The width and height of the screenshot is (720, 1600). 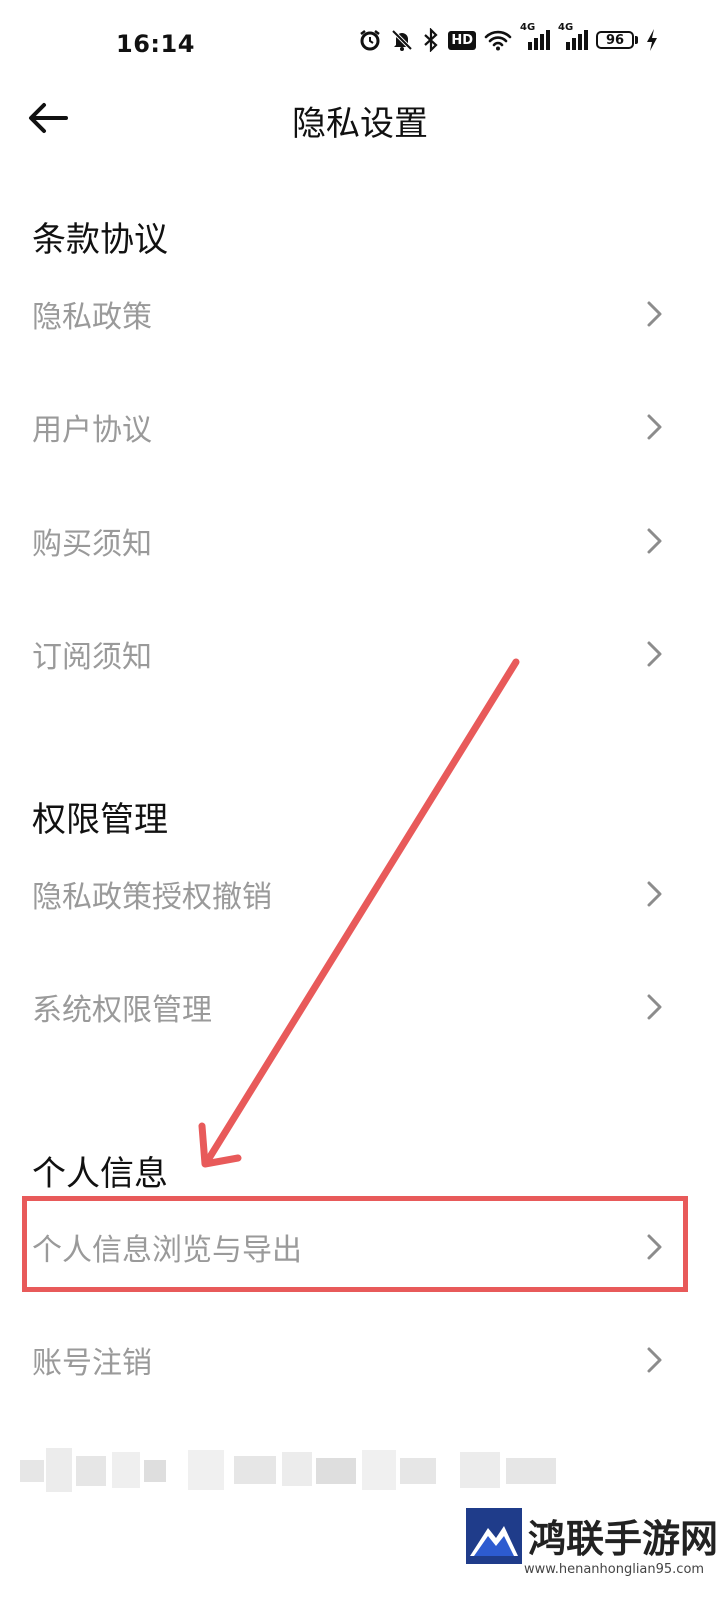 I want to click on menu-item-label: 购买须知, so click(x=92, y=544).